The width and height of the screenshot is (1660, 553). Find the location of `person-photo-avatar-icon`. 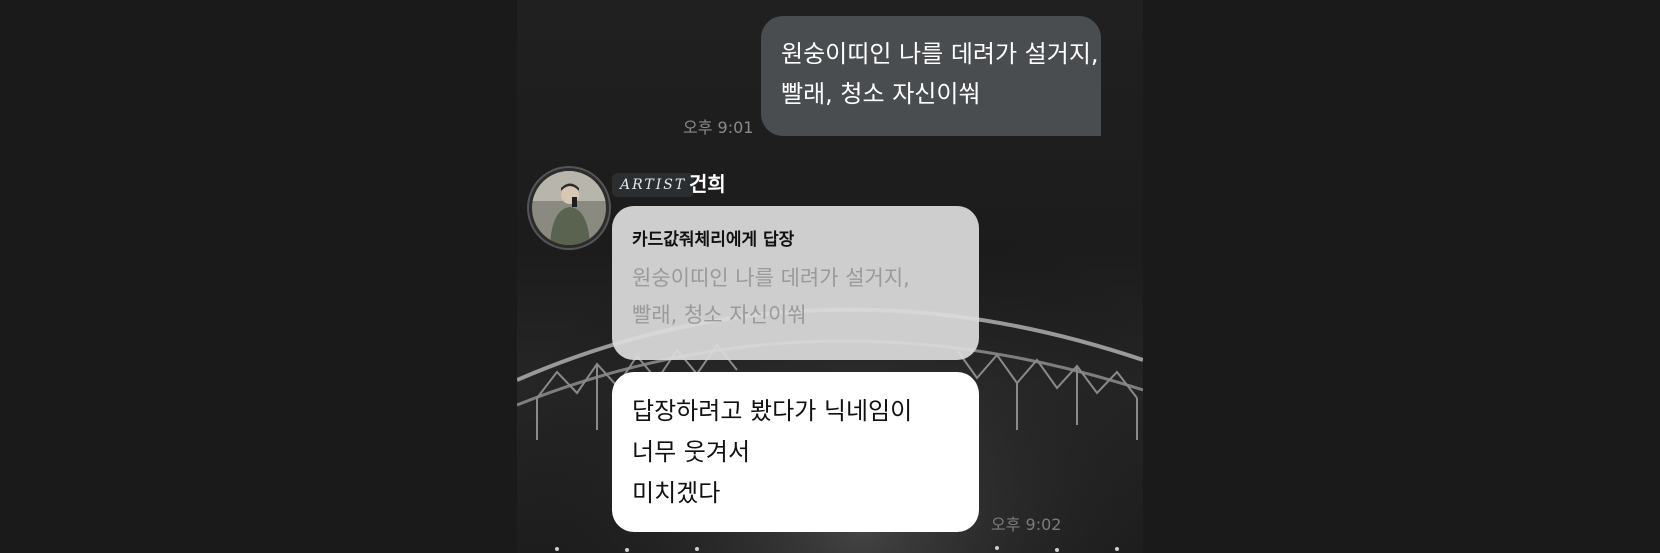

person-photo-avatar-icon is located at coordinates (569, 208).